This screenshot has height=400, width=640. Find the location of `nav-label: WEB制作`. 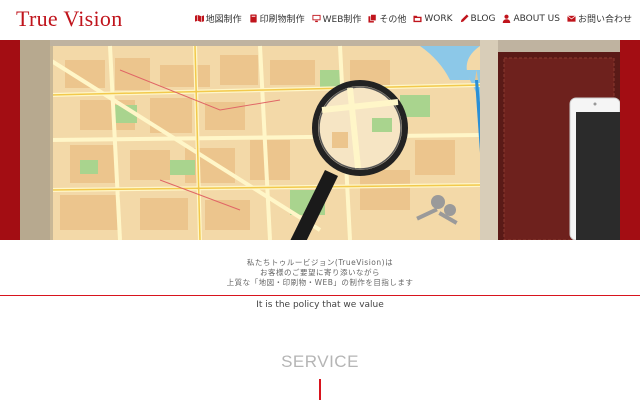

nav-label: WEB制作 is located at coordinates (342, 20).